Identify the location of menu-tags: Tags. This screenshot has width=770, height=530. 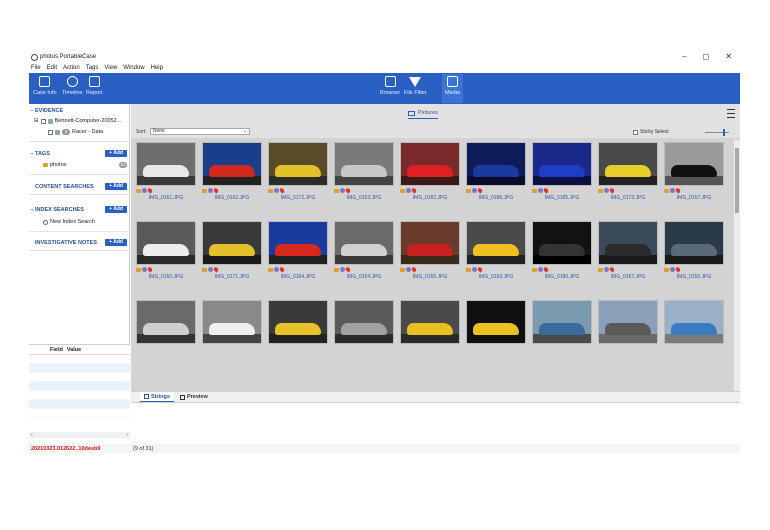
(92, 68).